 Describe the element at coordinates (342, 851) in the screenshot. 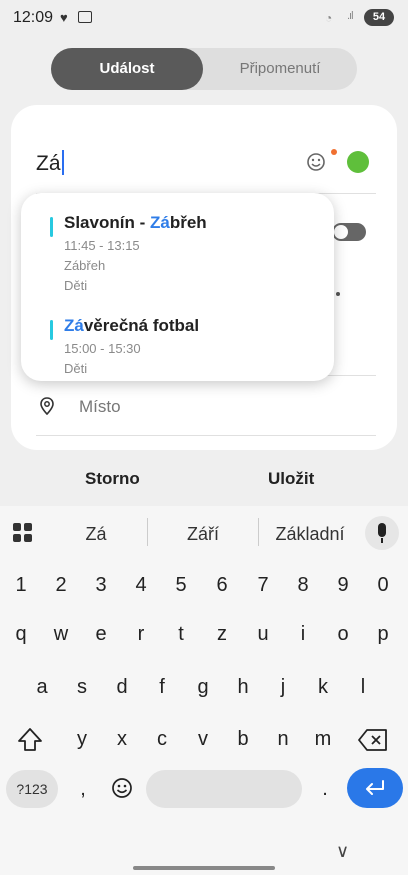

I see `chevron-down-icon: ∨` at that location.